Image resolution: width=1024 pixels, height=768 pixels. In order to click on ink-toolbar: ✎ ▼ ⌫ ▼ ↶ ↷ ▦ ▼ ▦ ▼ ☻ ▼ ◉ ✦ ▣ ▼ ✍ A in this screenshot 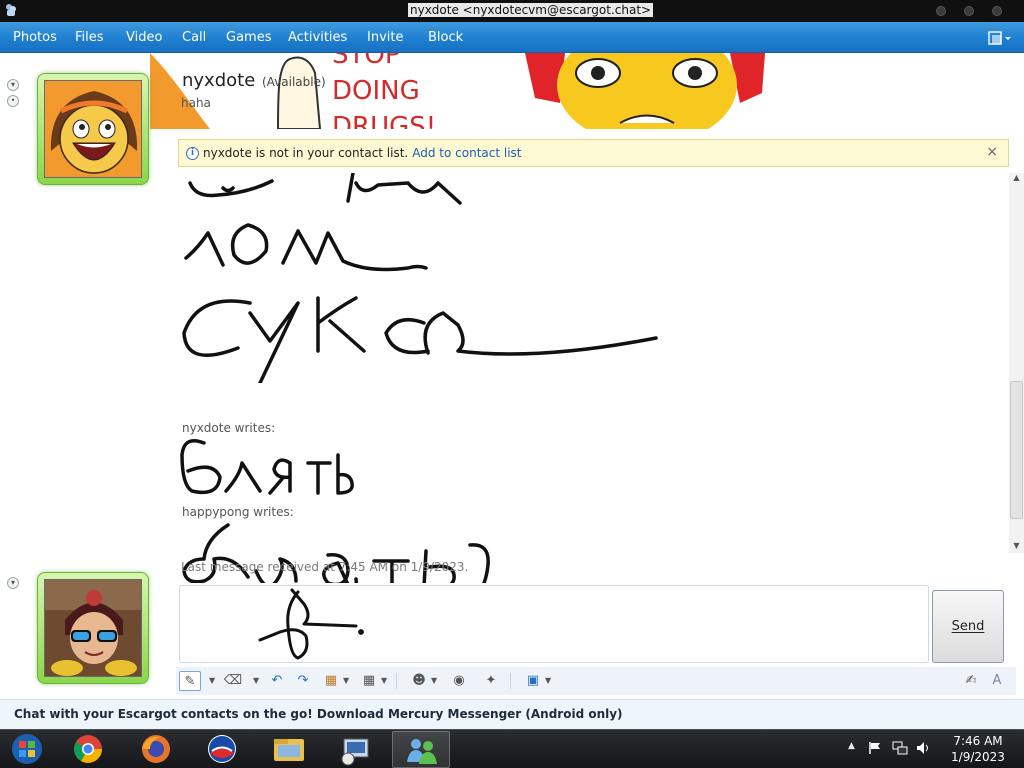, I will do `click(596, 681)`.